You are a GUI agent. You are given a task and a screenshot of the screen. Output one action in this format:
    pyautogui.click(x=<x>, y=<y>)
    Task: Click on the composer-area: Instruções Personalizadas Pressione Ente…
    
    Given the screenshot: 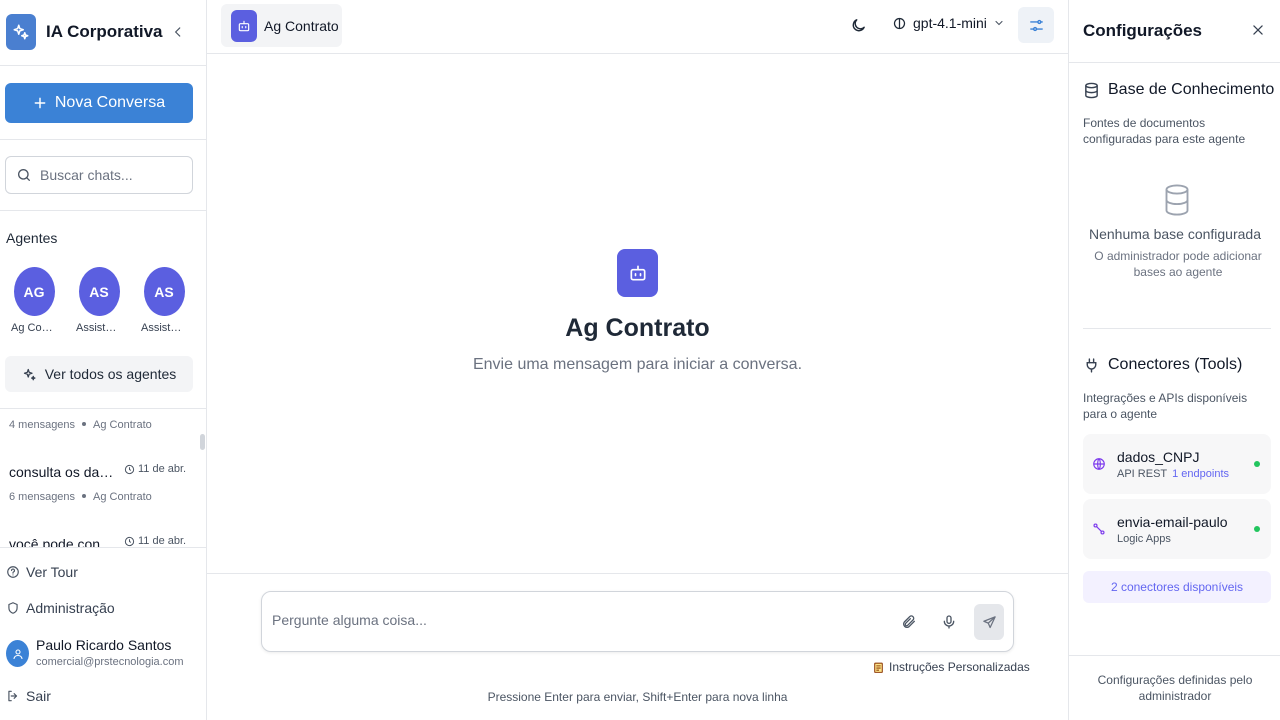 What is the action you would take?
    pyautogui.click(x=637, y=646)
    